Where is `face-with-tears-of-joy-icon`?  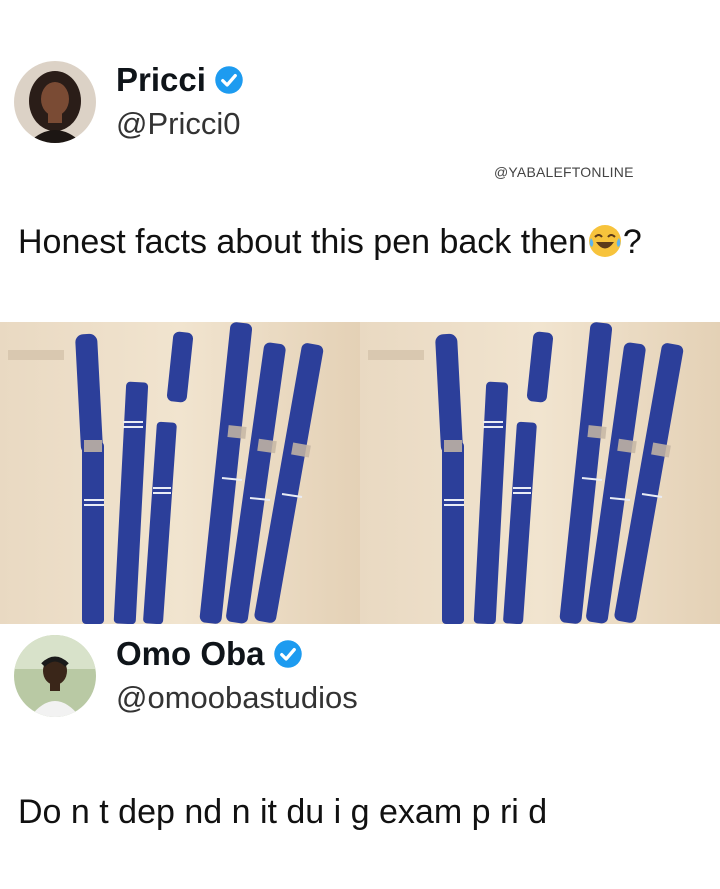 face-with-tears-of-joy-icon is located at coordinates (604, 241).